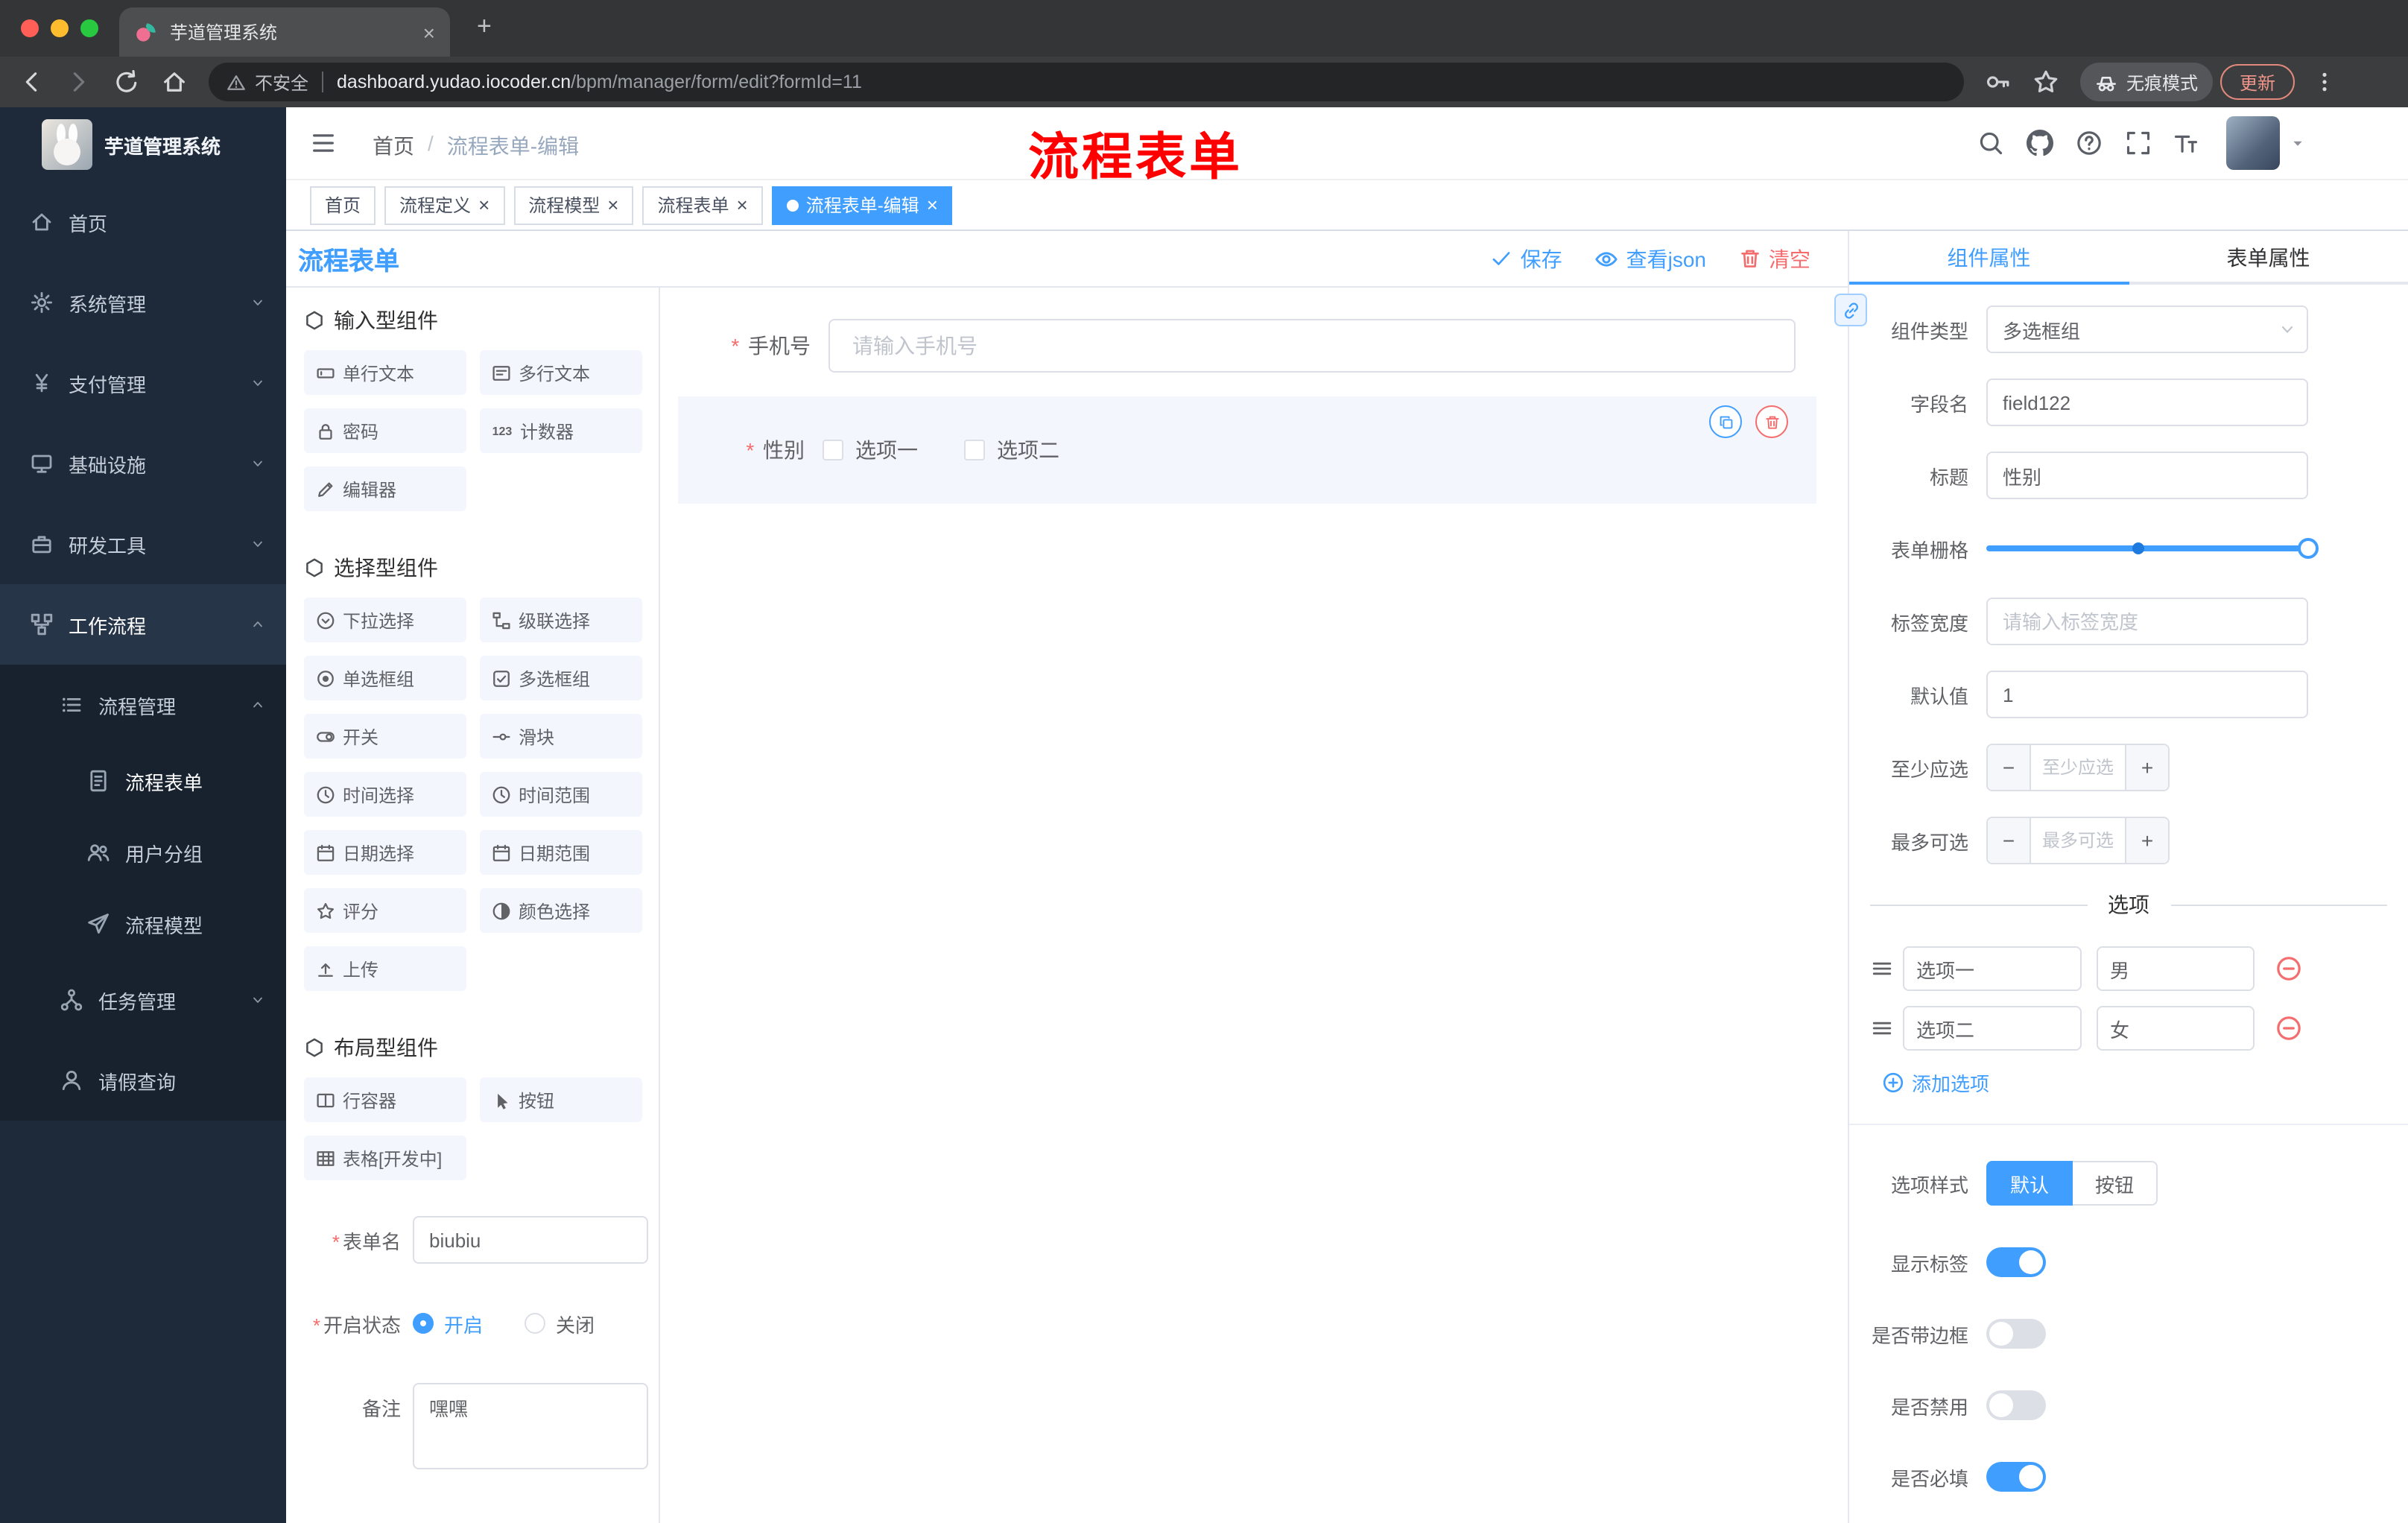  I want to click on sidebar-item-process-management: 流程管理, so click(143, 705).